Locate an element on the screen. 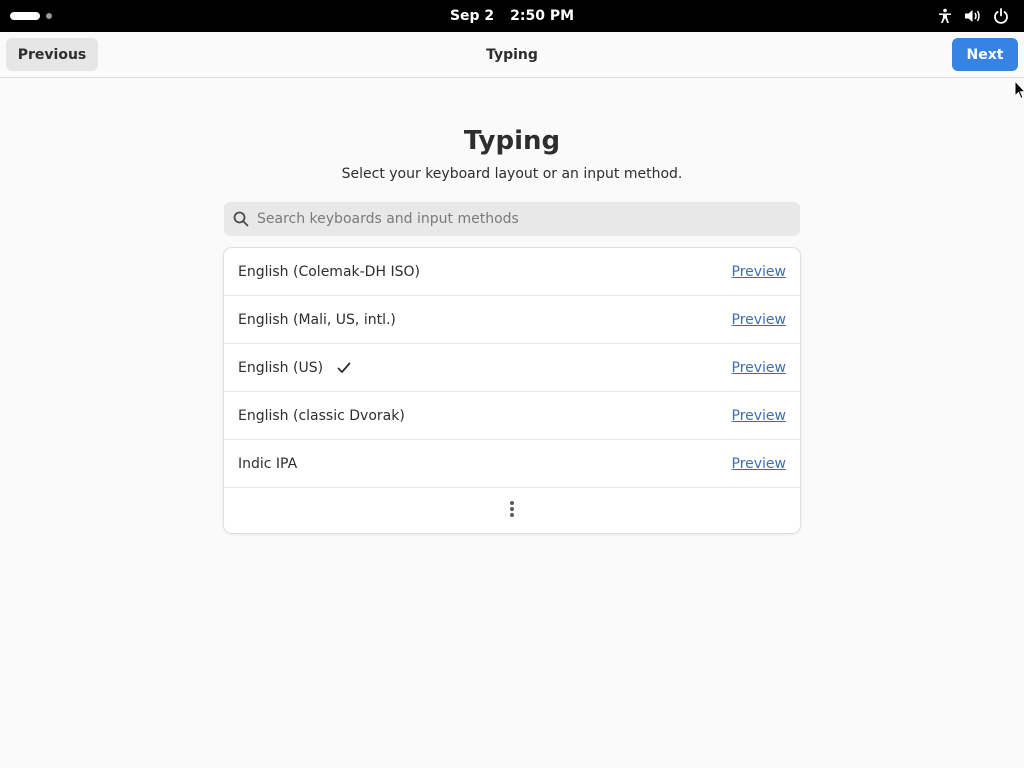 This screenshot has width=1024, height=768. system-tray is located at coordinates (973, 16).